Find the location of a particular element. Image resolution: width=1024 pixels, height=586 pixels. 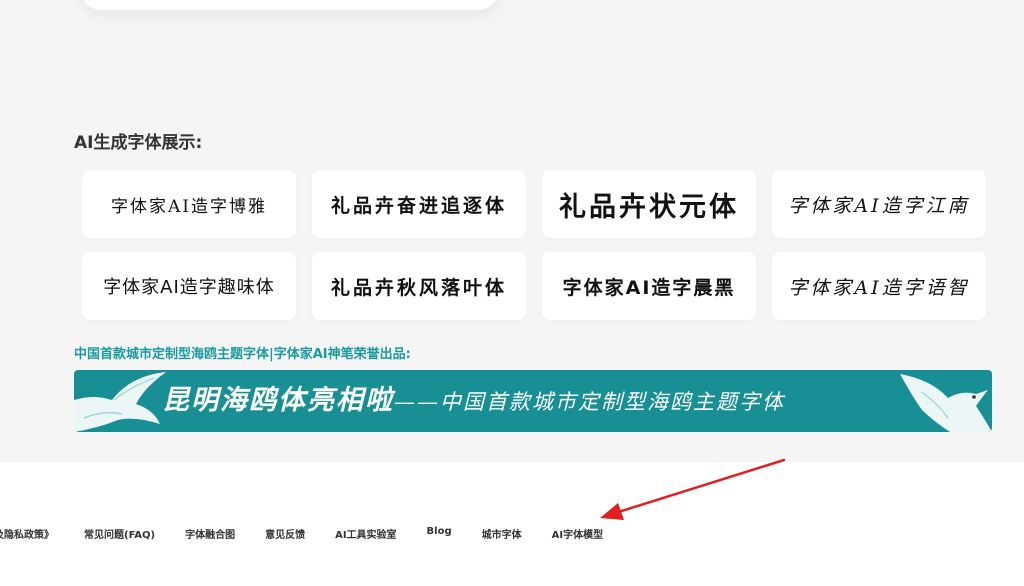

footer-link-city-fonts: 城市字体 is located at coordinates (502, 533).